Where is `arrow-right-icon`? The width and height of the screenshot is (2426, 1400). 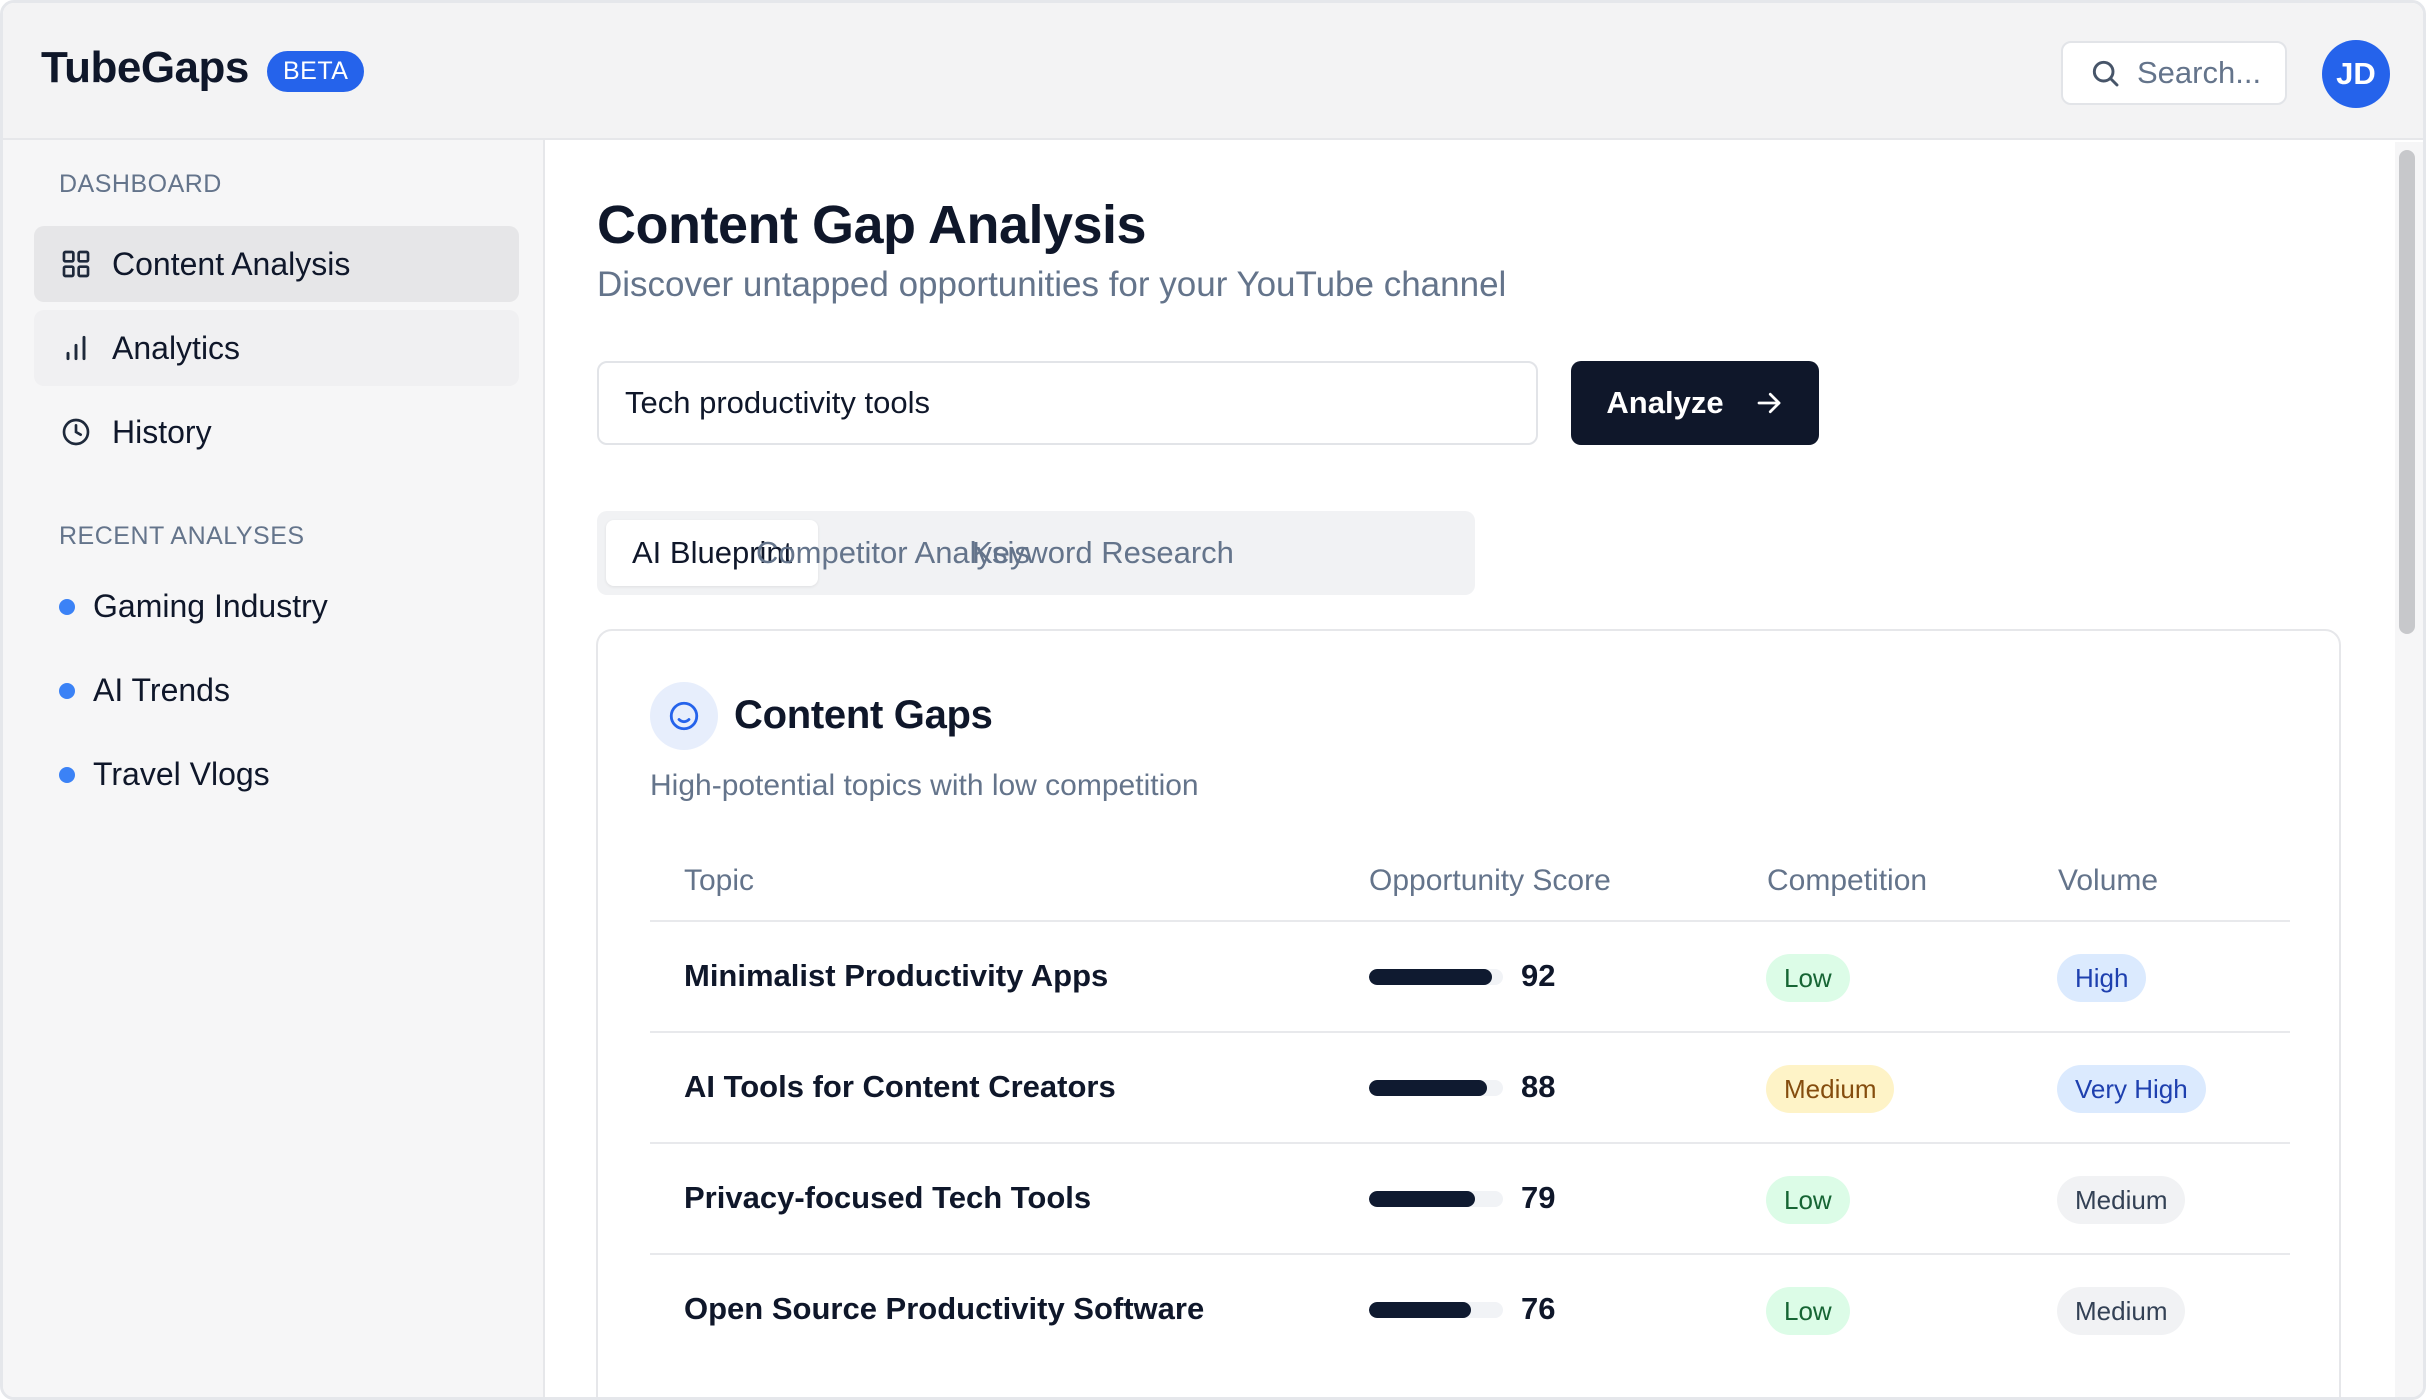
arrow-right-icon is located at coordinates (1768, 403).